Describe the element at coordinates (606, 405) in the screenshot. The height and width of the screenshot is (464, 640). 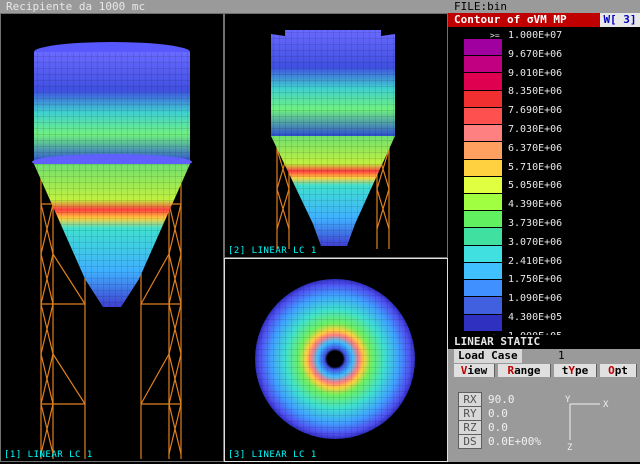
I see `axis-x-label: X` at that location.